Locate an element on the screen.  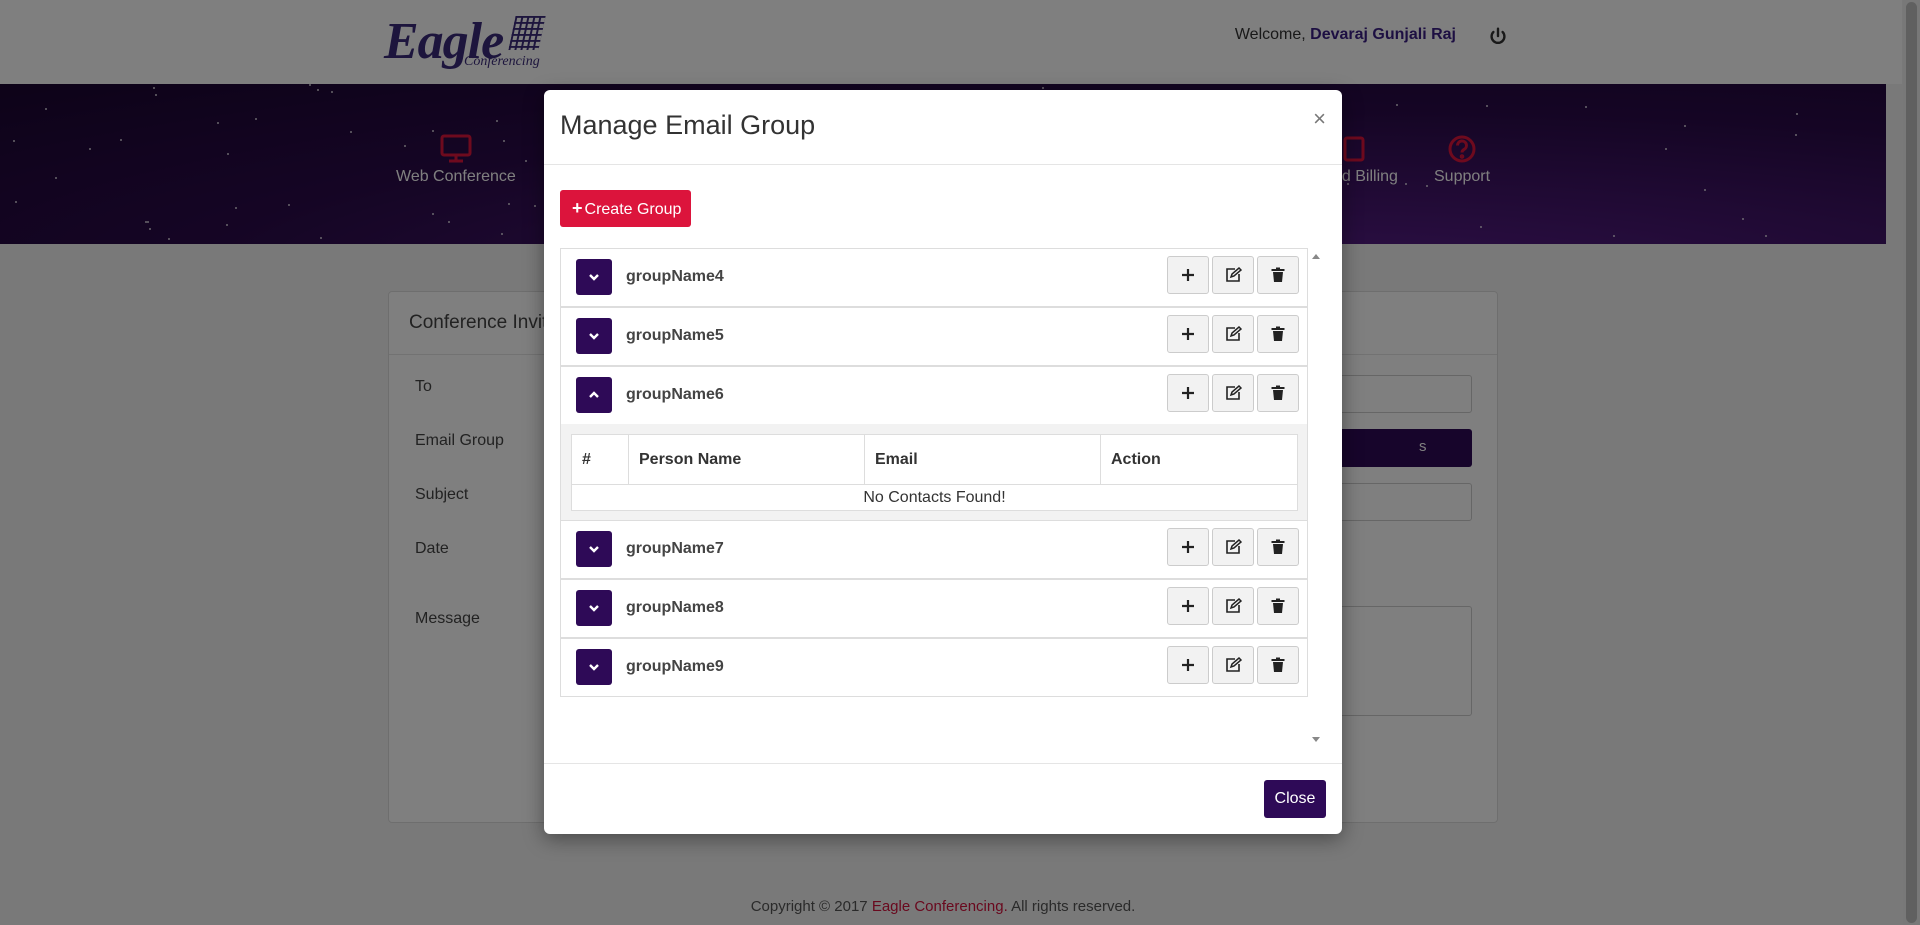
scroll-down-arrow-icon is located at coordinates (1316, 739).